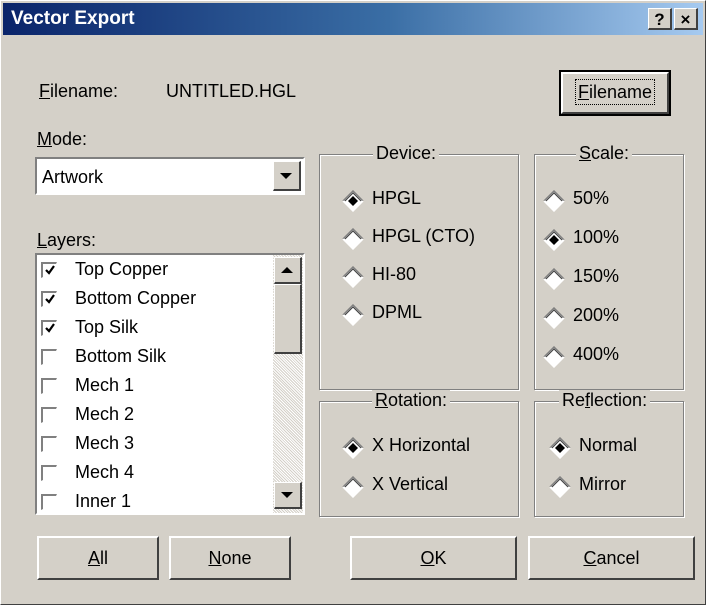  What do you see at coordinates (98, 558) in the screenshot?
I see `all-button: All` at bounding box center [98, 558].